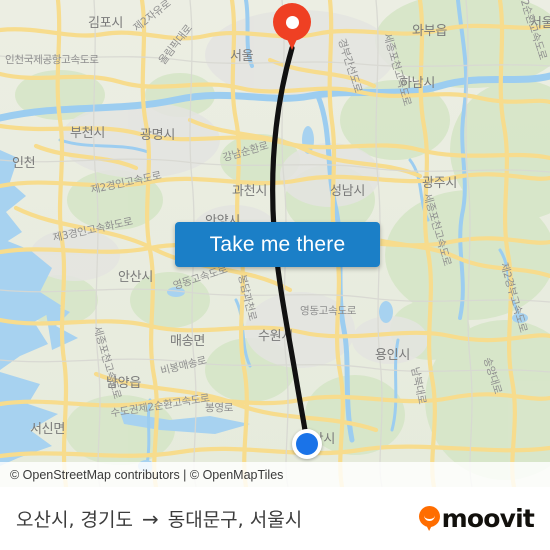 This screenshot has height=550, width=550. I want to click on moovit-pin-icon, so click(429, 518).